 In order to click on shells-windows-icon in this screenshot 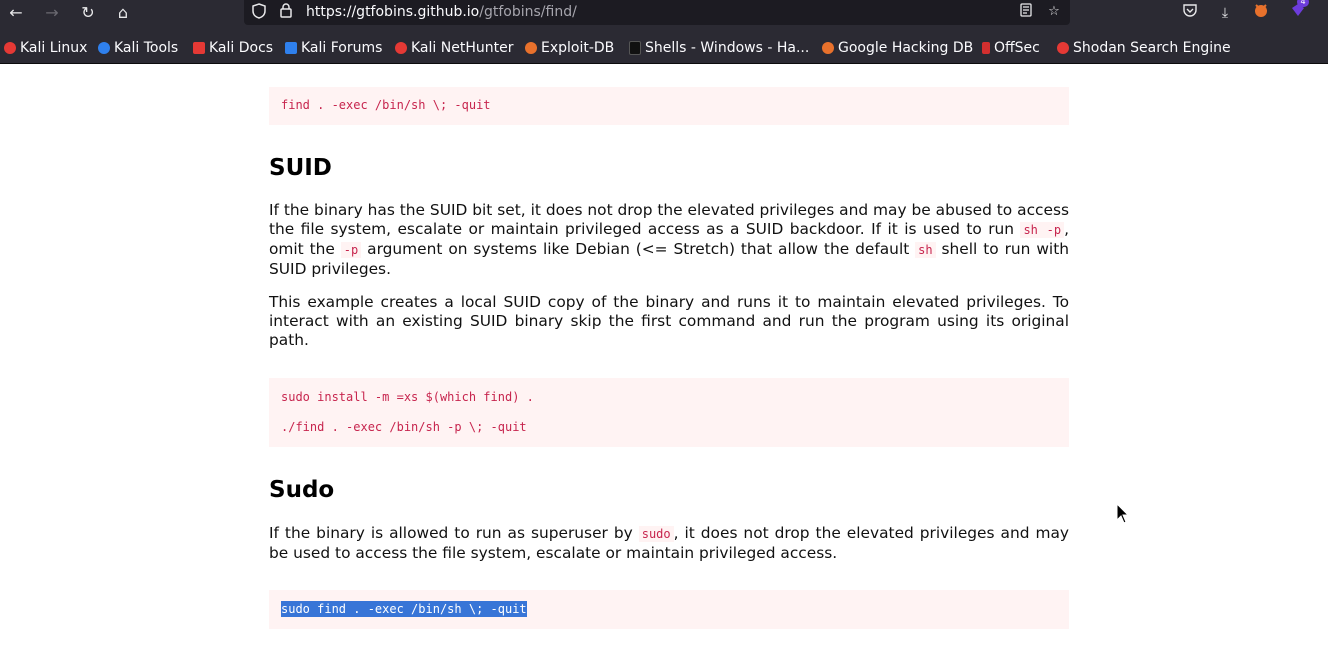, I will do `click(635, 48)`.